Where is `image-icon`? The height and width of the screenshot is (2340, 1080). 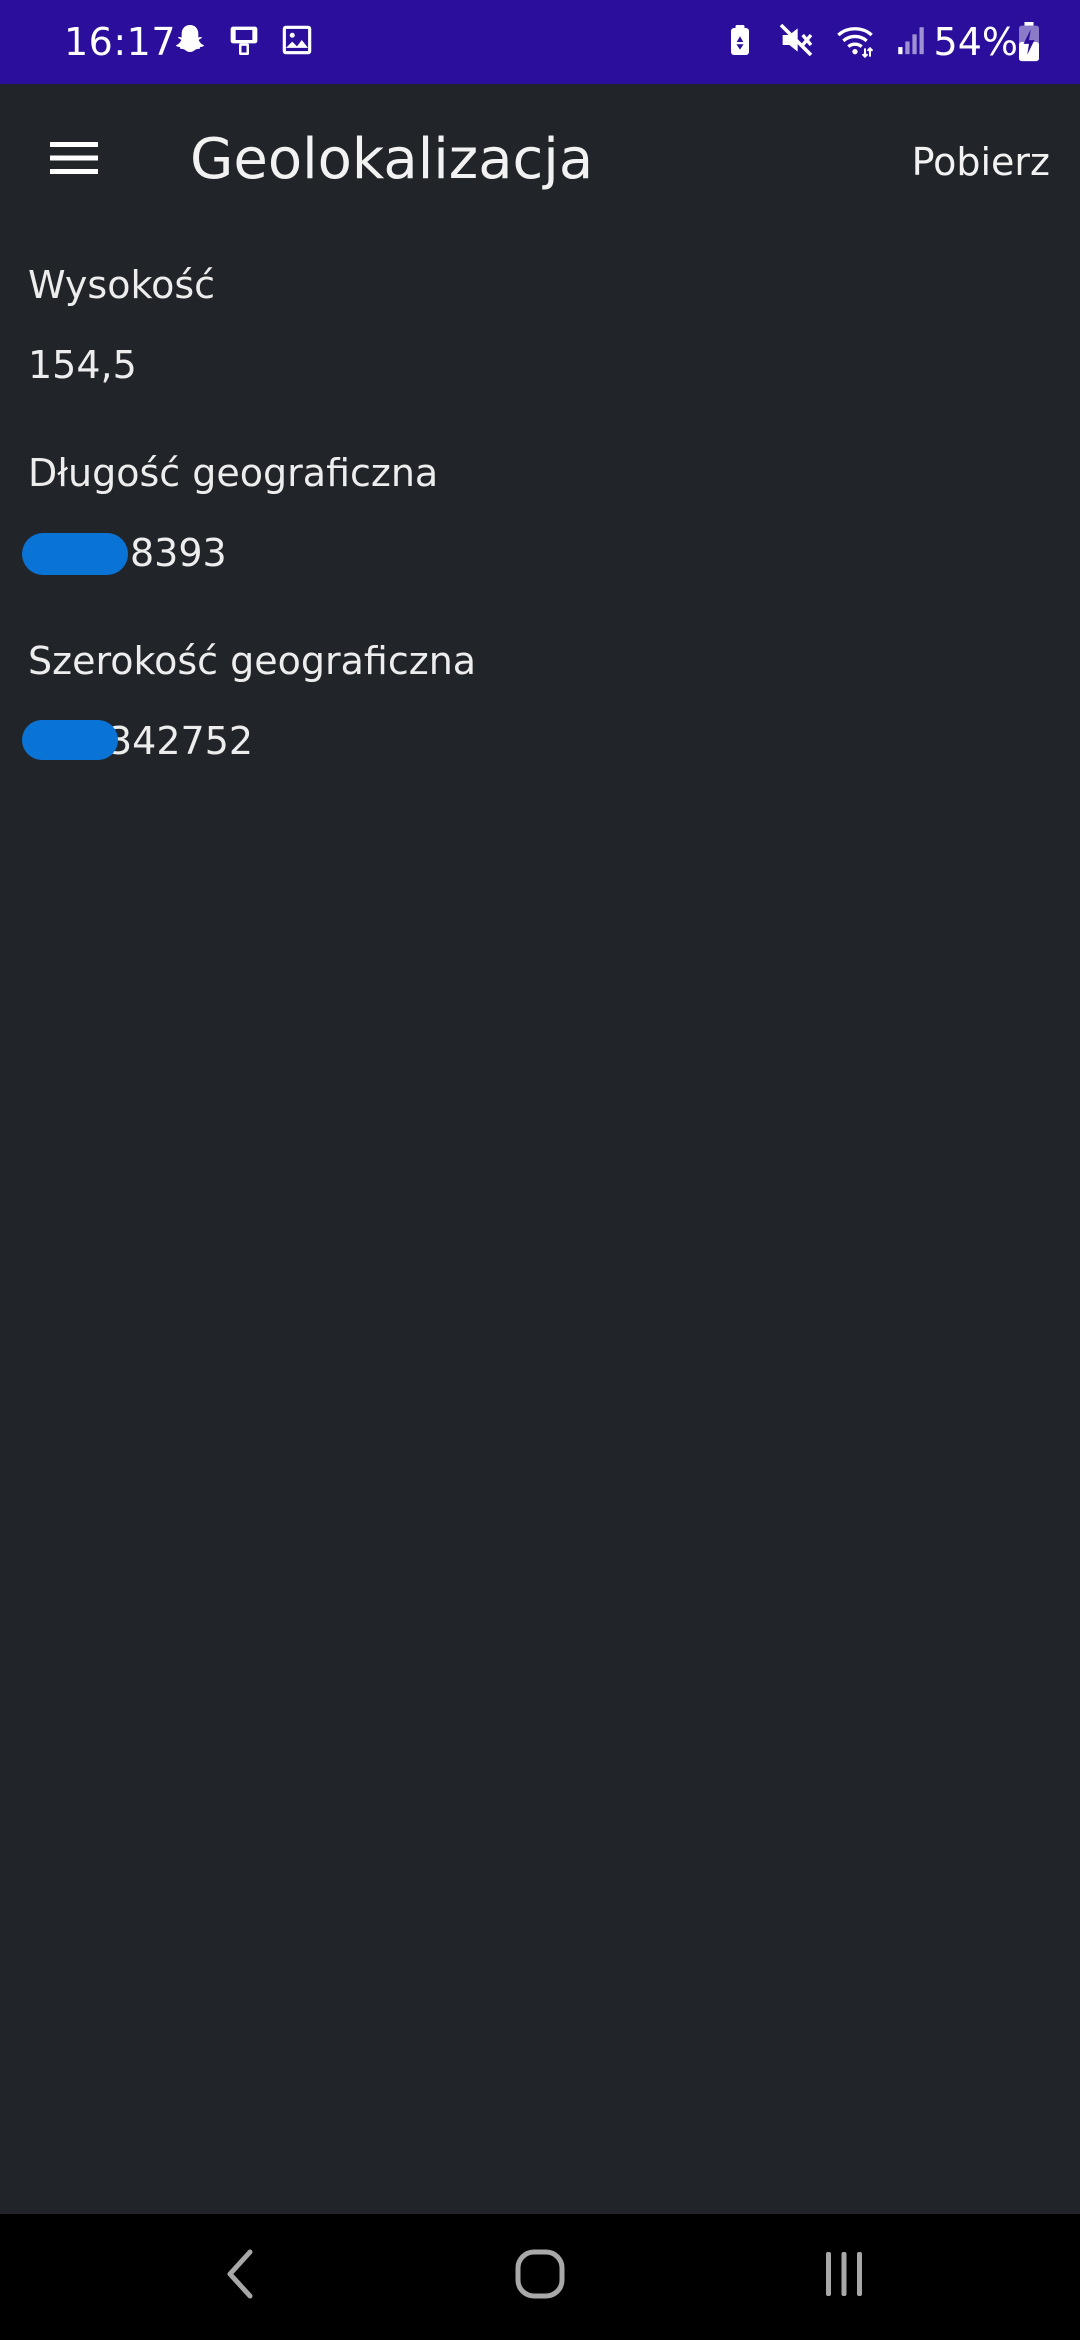
image-icon is located at coordinates (297, 42).